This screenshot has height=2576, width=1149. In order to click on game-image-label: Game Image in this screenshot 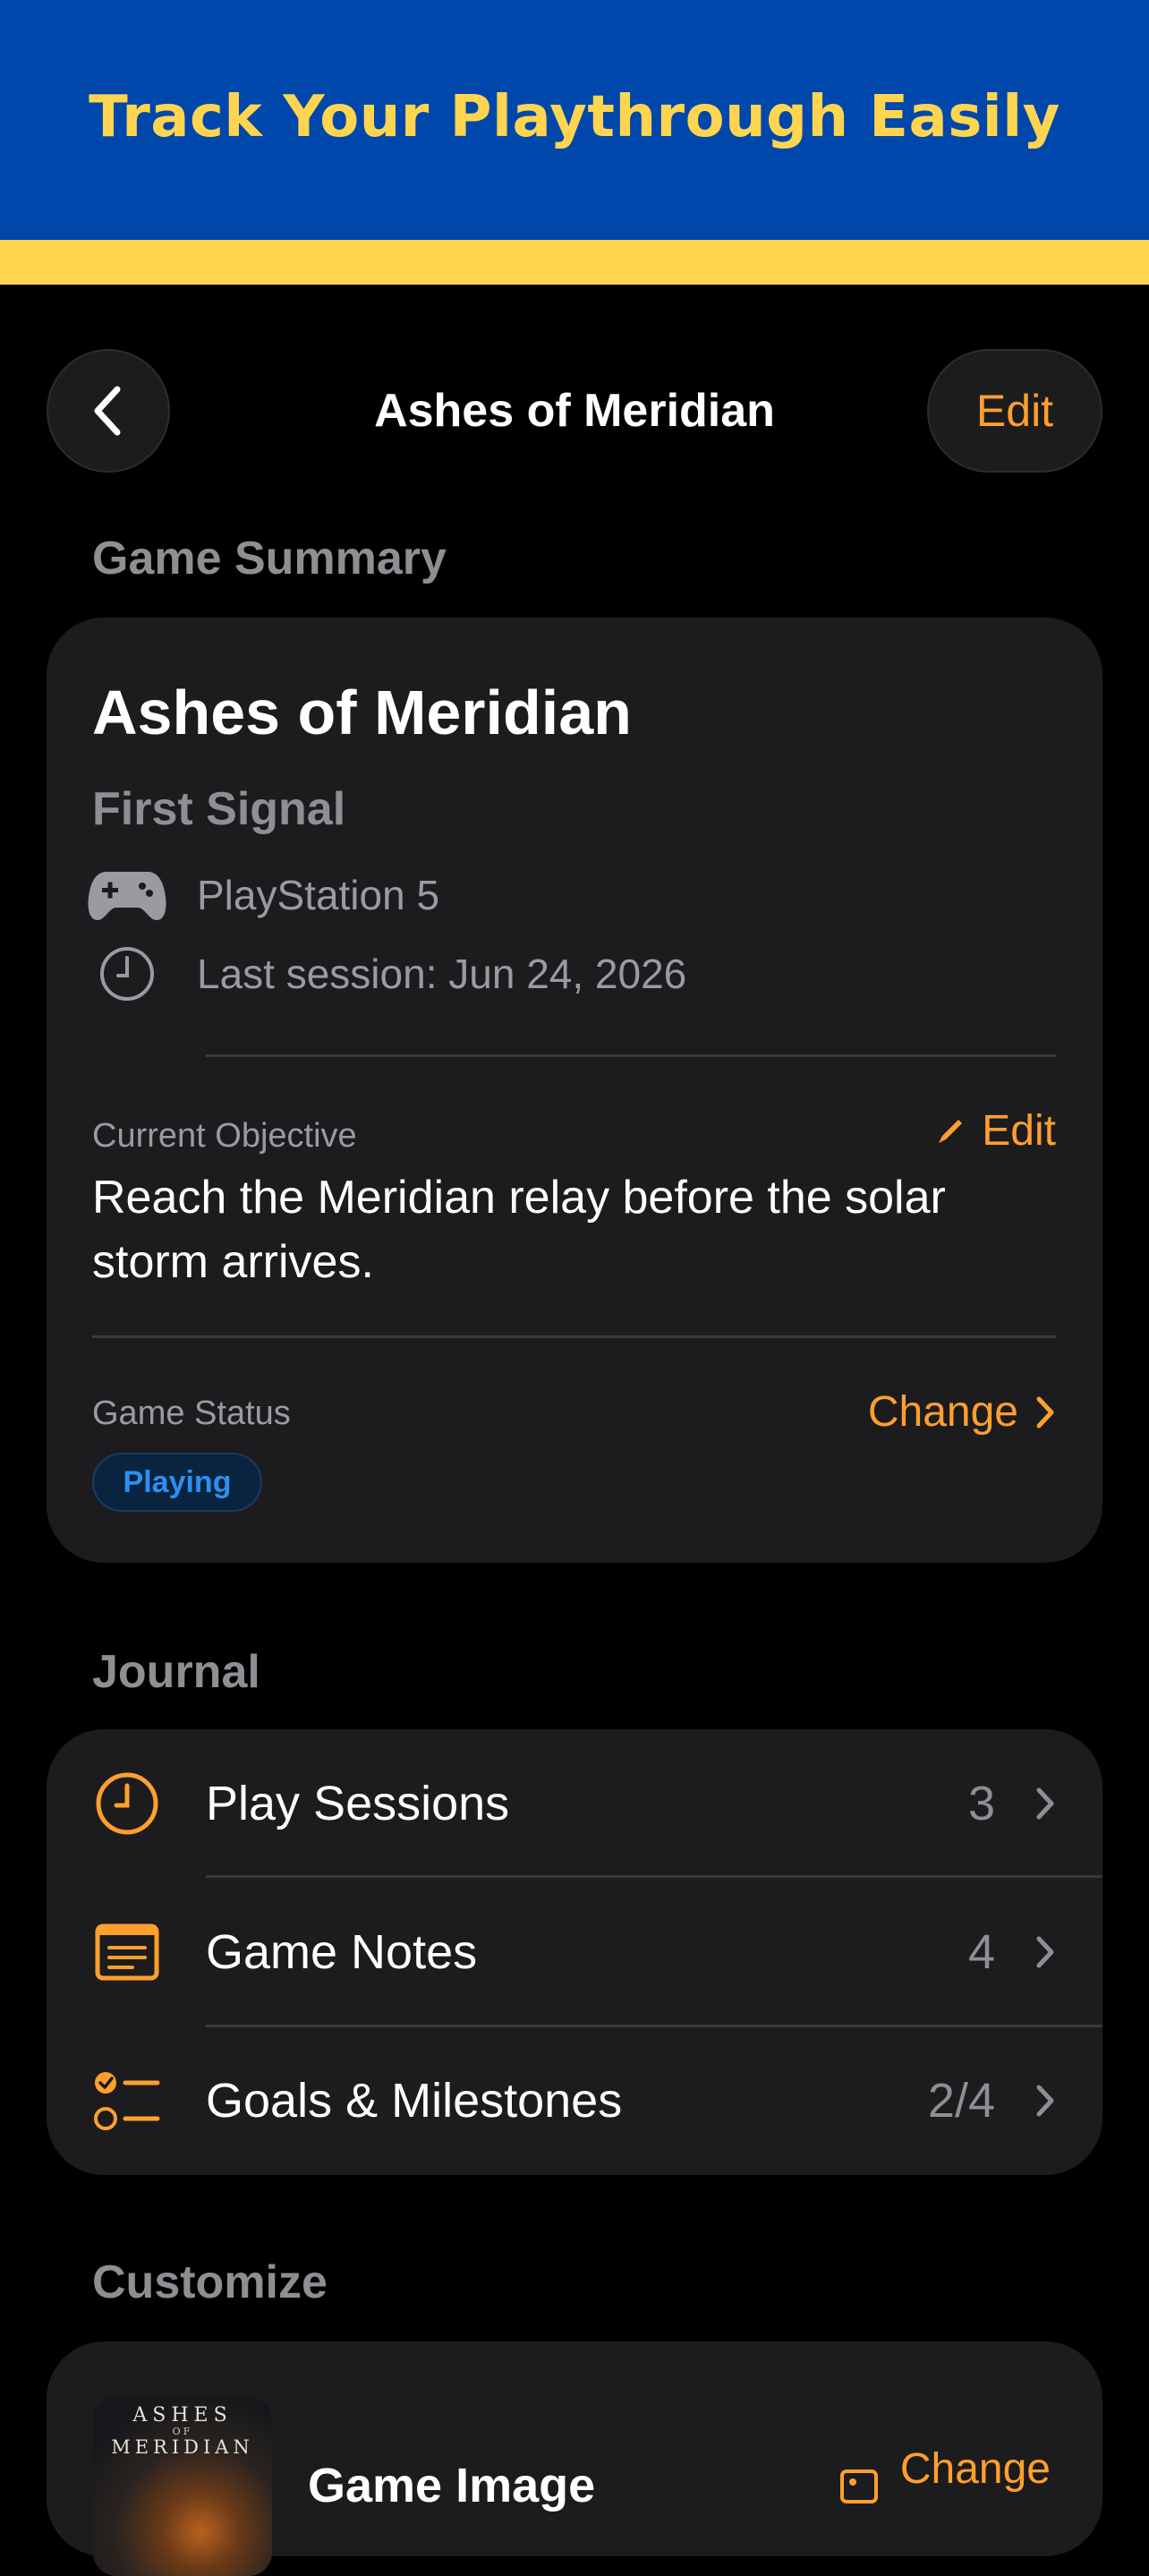, I will do `click(452, 2485)`.